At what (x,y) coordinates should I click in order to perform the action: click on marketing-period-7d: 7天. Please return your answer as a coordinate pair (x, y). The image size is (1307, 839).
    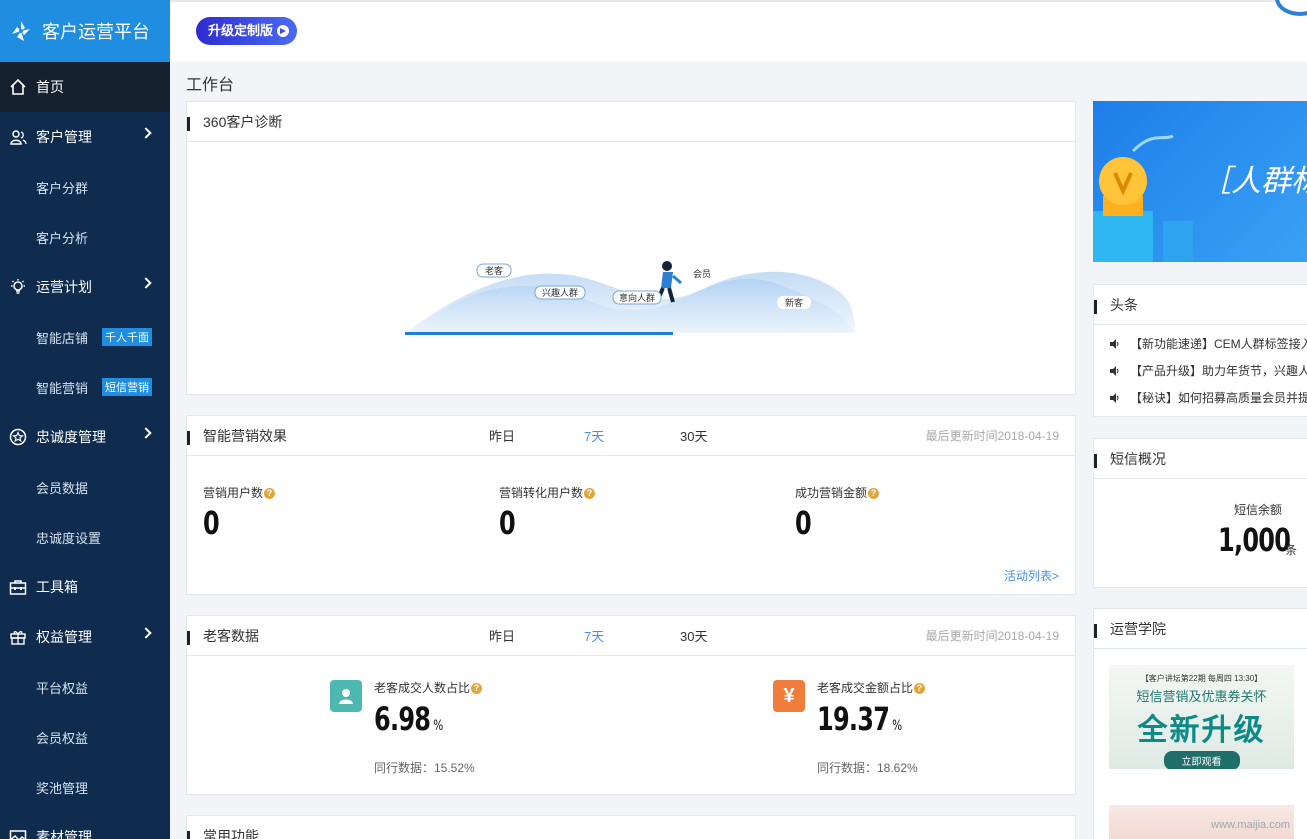
    Looking at the image, I should click on (594, 435).